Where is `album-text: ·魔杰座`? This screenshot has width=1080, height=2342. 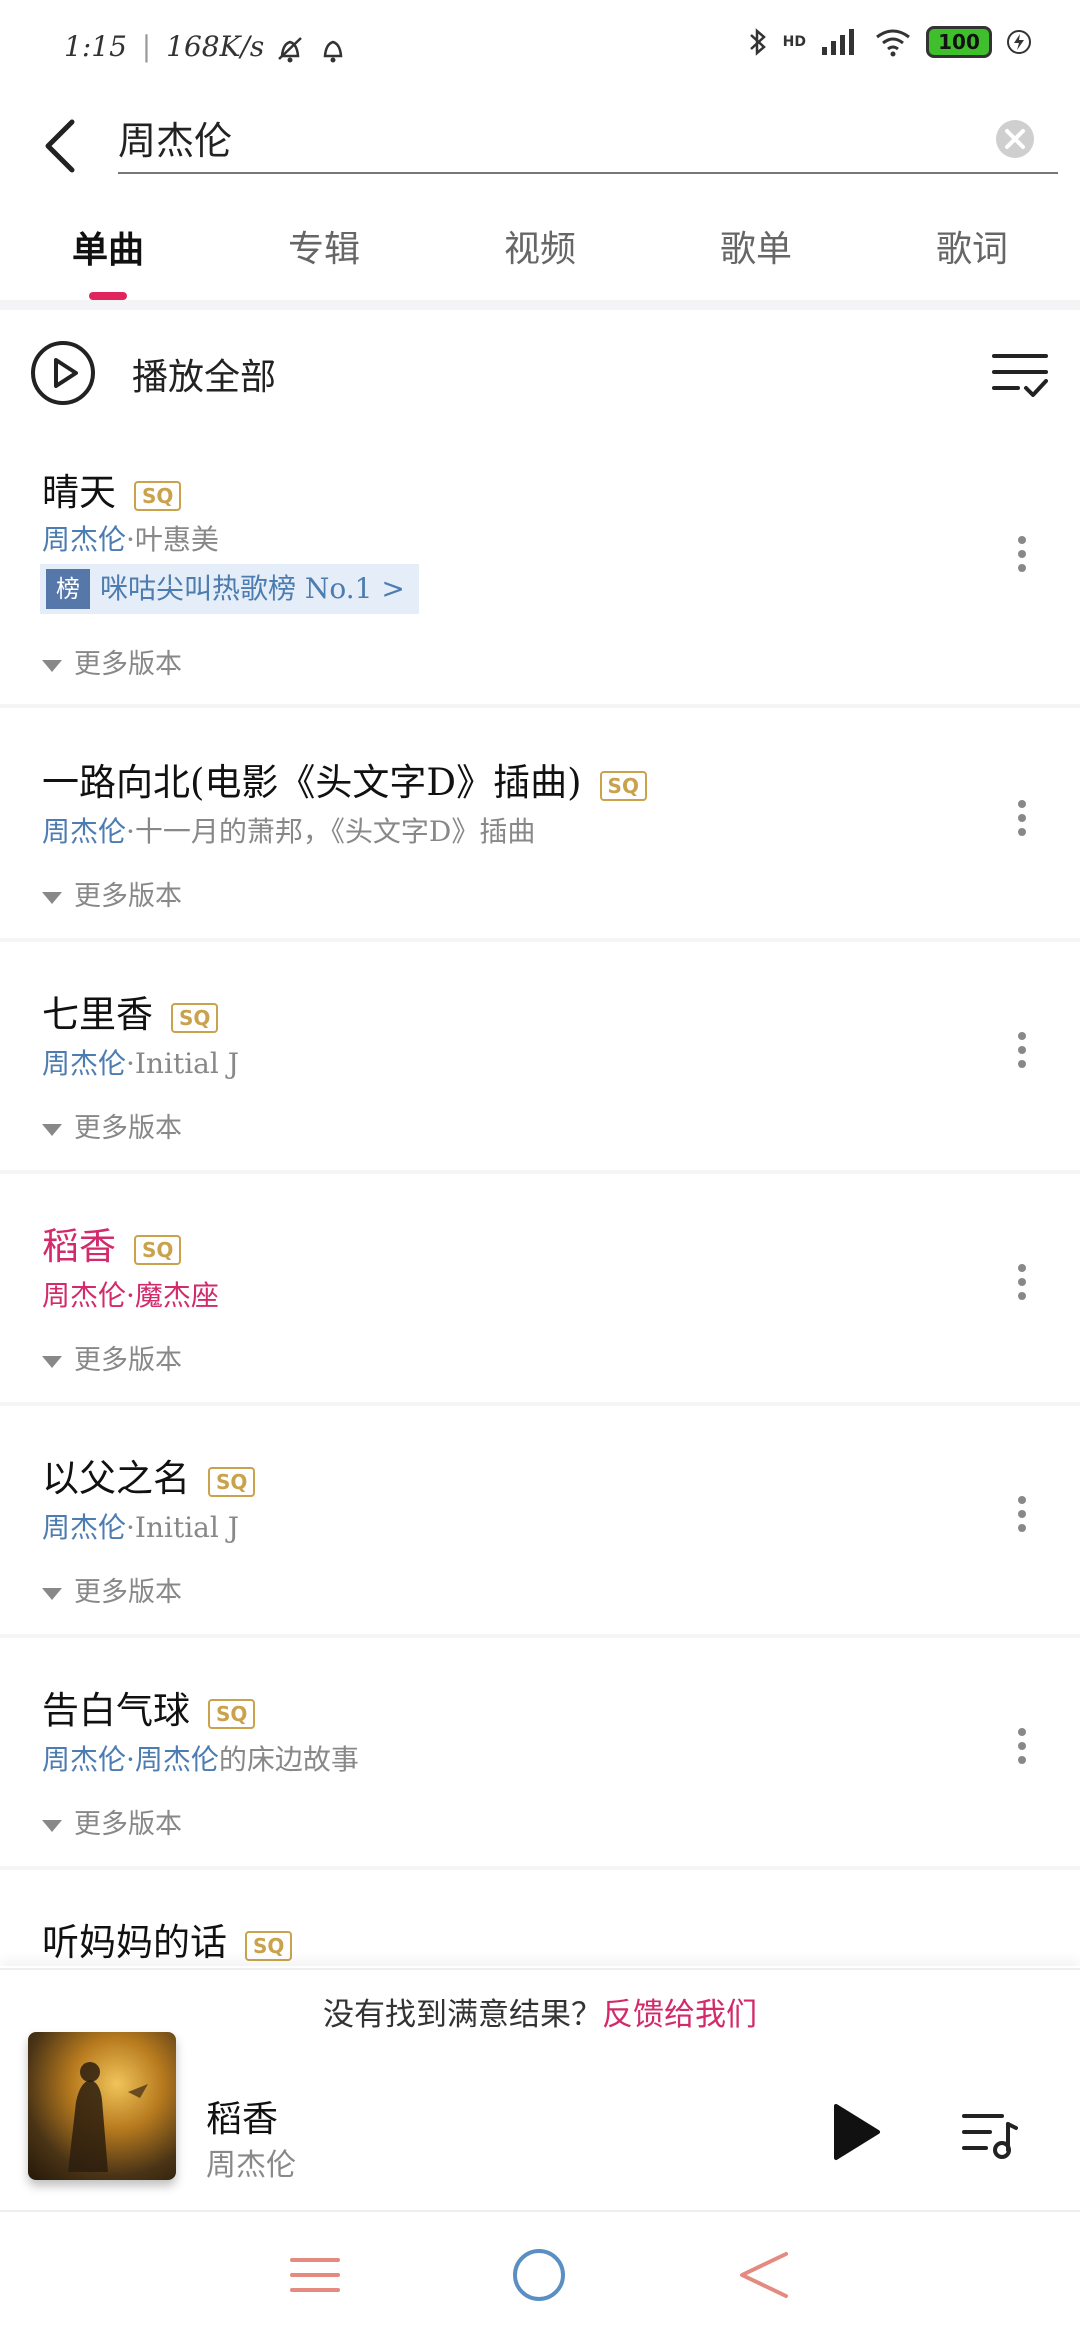
album-text: ·魔杰座 is located at coordinates (172, 1295).